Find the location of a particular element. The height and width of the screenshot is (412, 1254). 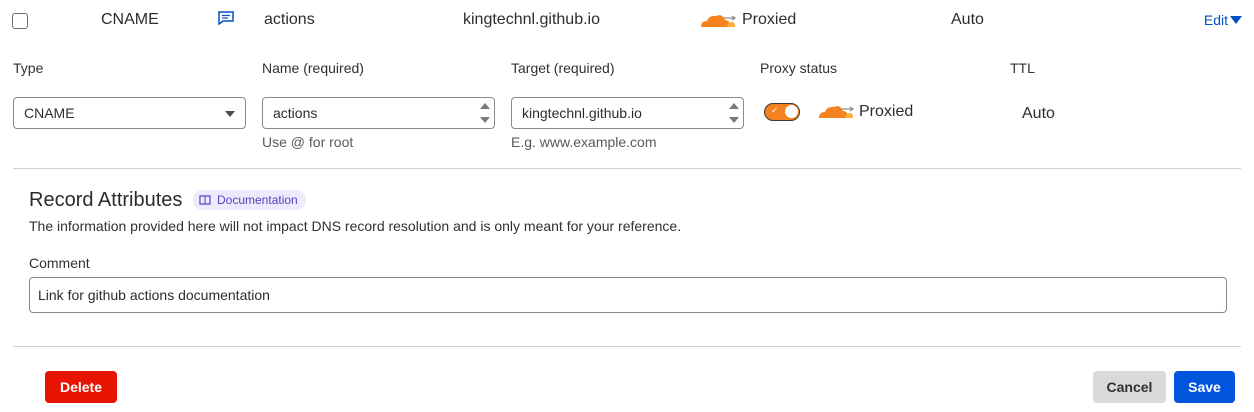

cancel-button: Cancel is located at coordinates (1129, 387).